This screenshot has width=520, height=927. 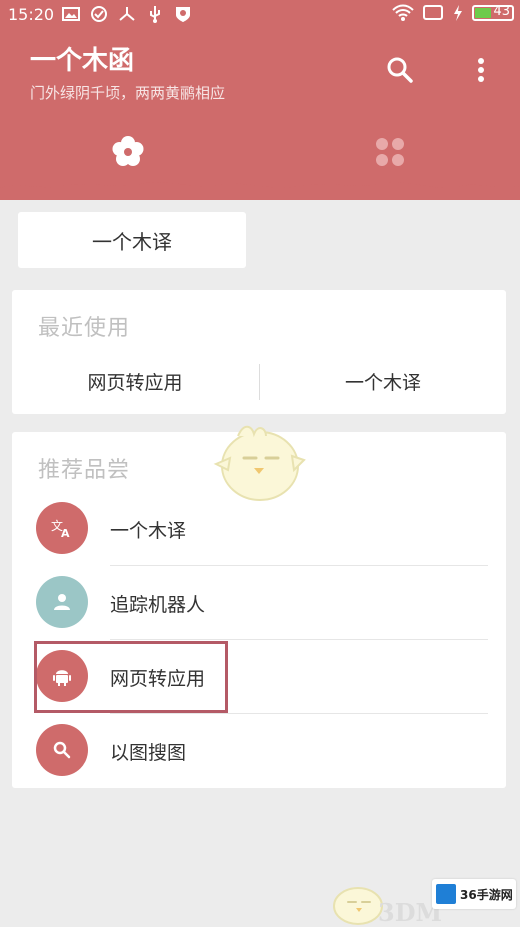 What do you see at coordinates (158, 605) in the screenshot?
I see `recommend-item-label: 追踪机器人` at bounding box center [158, 605].